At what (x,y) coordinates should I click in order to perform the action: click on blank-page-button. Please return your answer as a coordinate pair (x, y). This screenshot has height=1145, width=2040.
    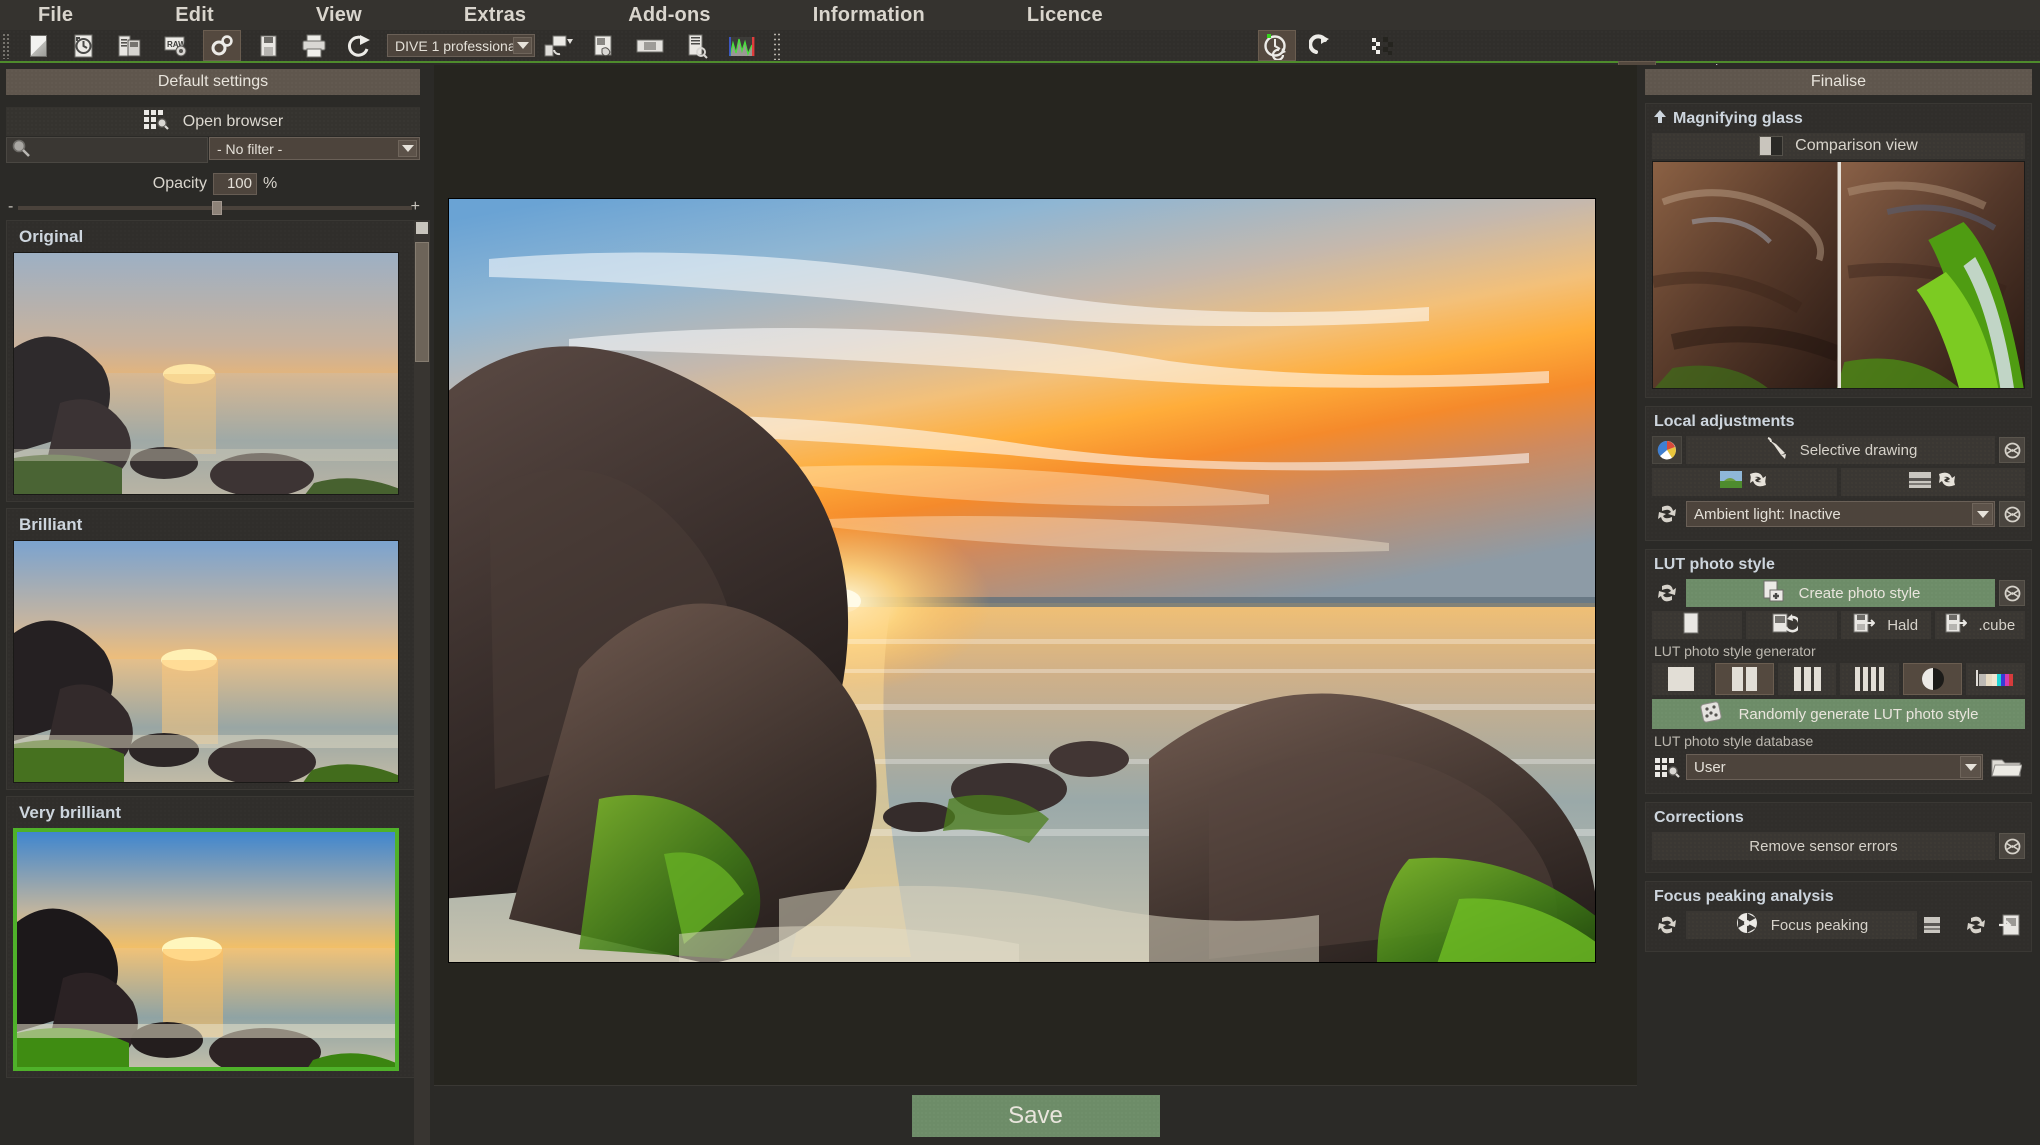
    Looking at the image, I should click on (1697, 625).